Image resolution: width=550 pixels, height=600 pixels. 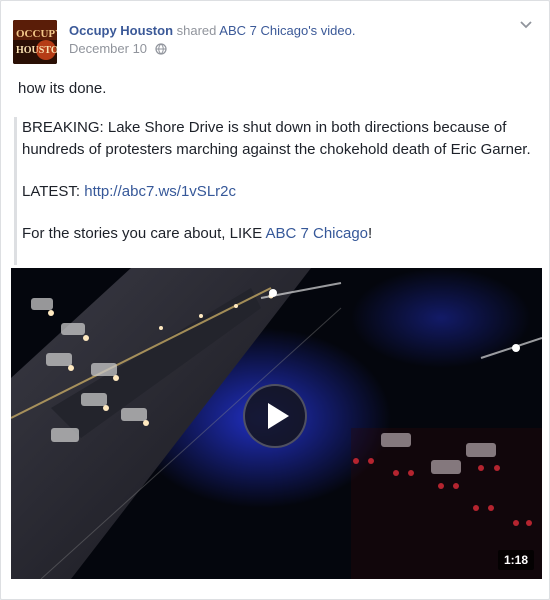 What do you see at coordinates (196, 30) in the screenshot?
I see `action-text: shared` at bounding box center [196, 30].